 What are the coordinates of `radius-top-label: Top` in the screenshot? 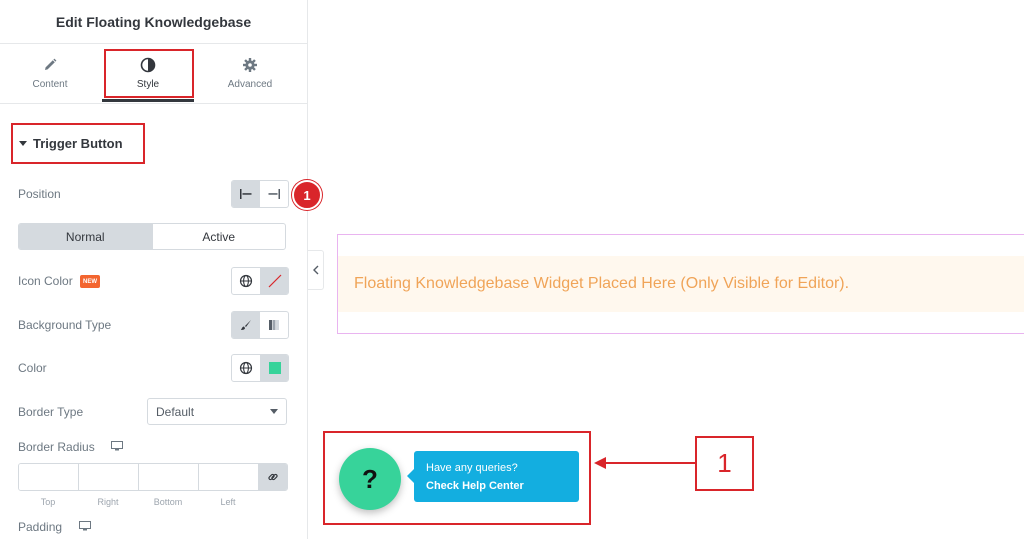 It's located at (48, 502).